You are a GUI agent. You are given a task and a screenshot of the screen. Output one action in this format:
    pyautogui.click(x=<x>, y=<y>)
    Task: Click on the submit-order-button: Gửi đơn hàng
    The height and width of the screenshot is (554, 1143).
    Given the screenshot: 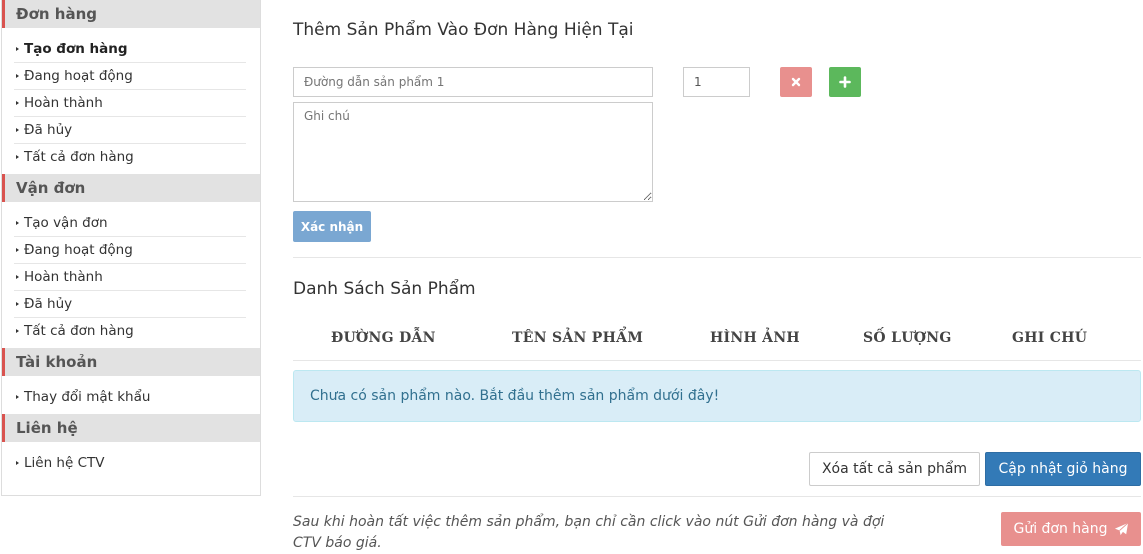 What is the action you would take?
    pyautogui.click(x=1071, y=529)
    